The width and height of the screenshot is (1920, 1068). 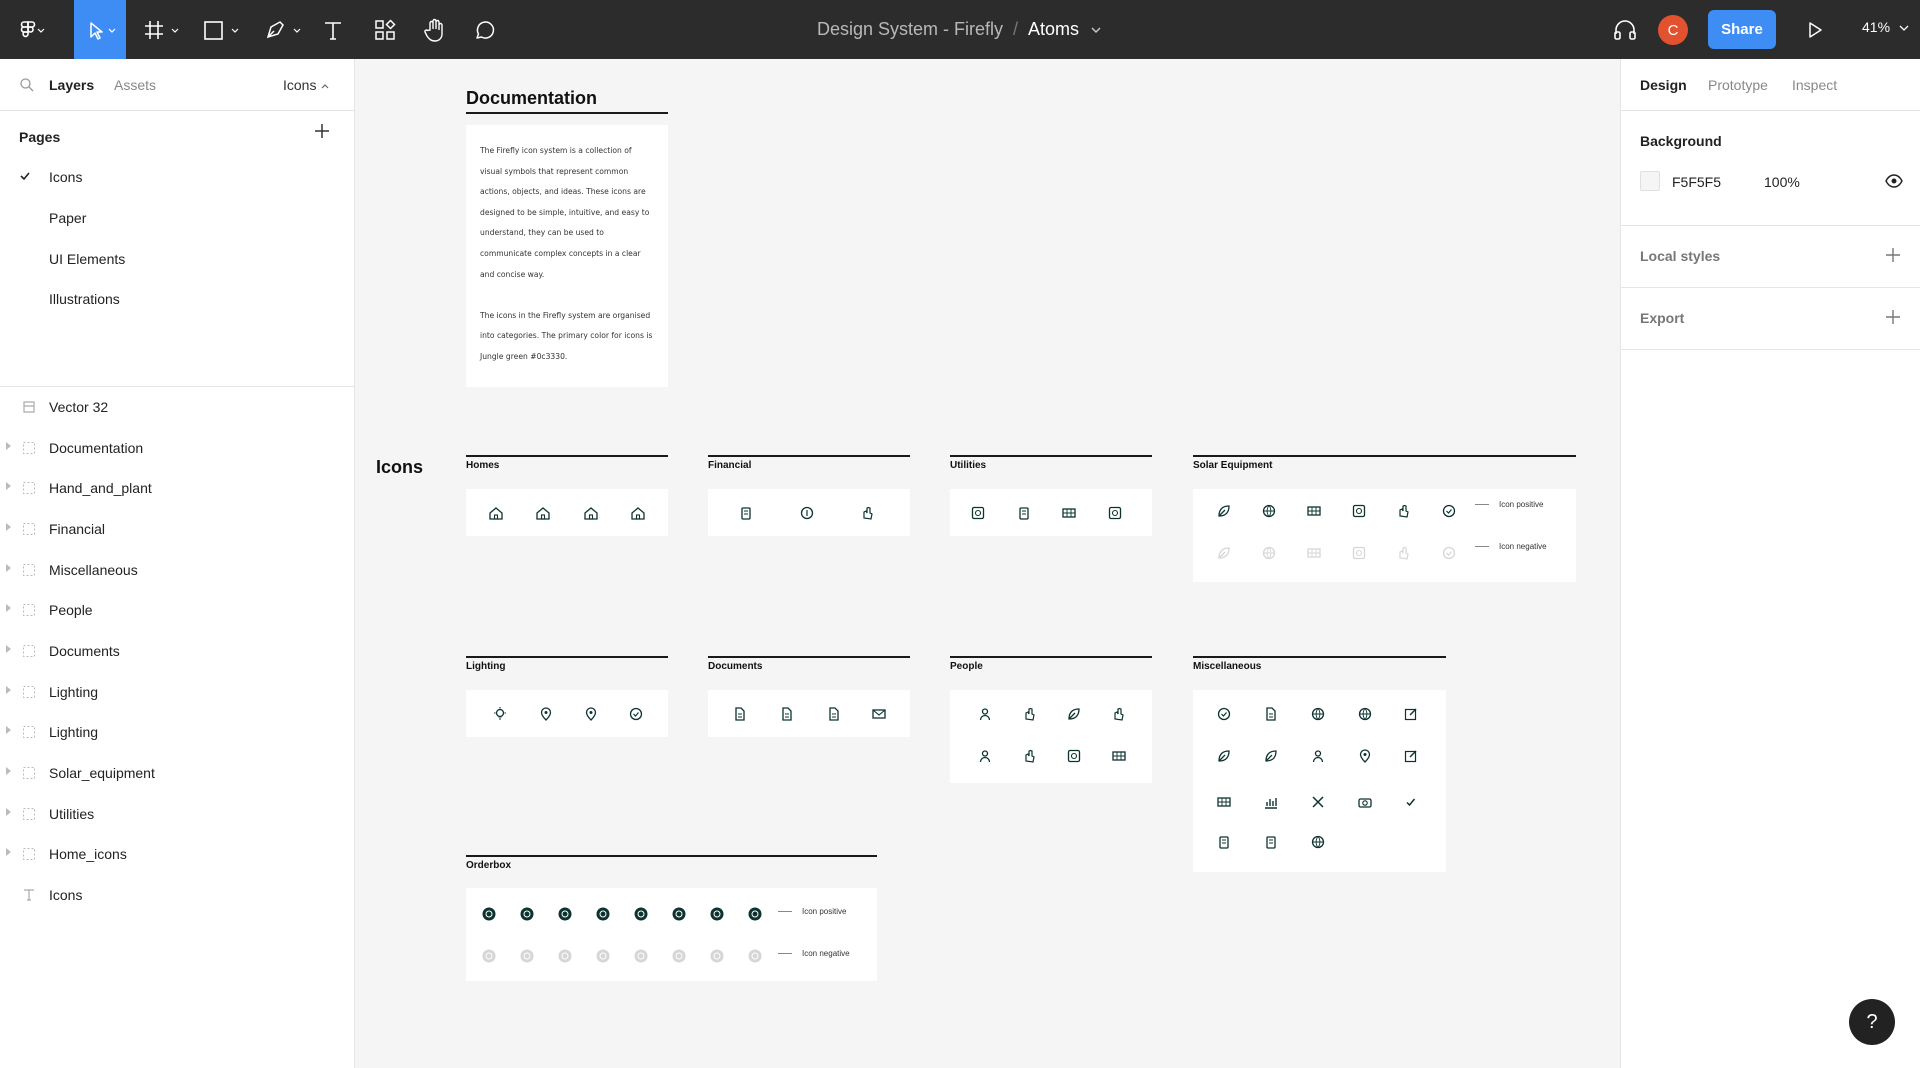 I want to click on layer-row: People, so click(x=177, y=610).